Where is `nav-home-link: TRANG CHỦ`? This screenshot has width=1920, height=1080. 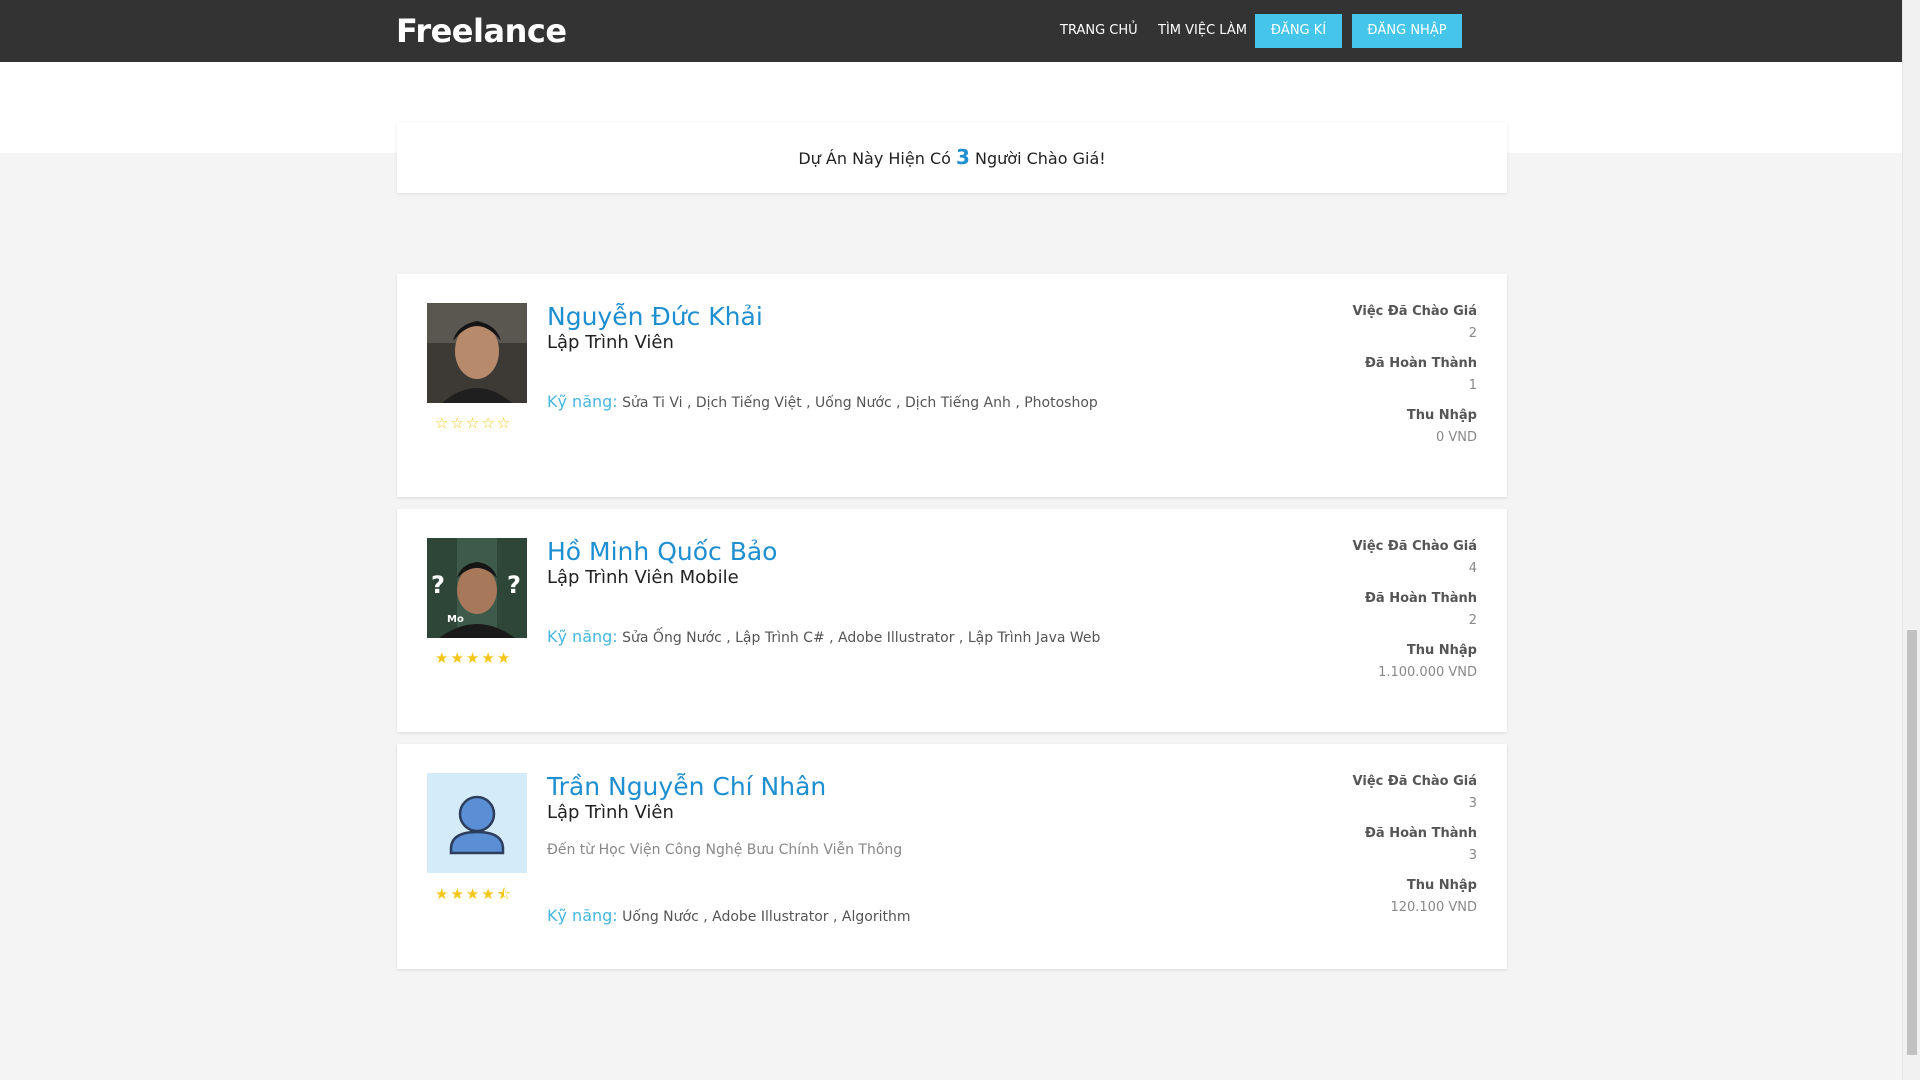 nav-home-link: TRANG CHỦ is located at coordinates (1099, 30).